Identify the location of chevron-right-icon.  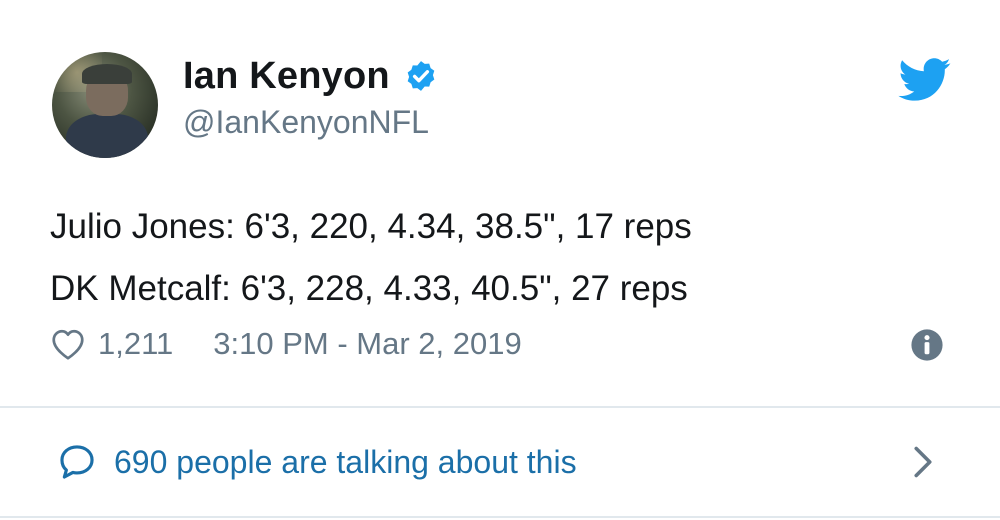
(923, 462).